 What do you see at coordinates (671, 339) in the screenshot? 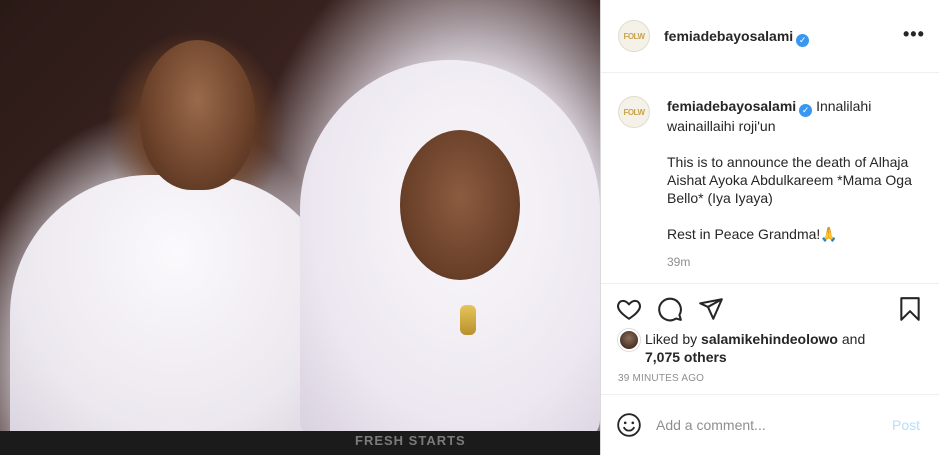
I see `liked-by-prefix: Liked by` at bounding box center [671, 339].